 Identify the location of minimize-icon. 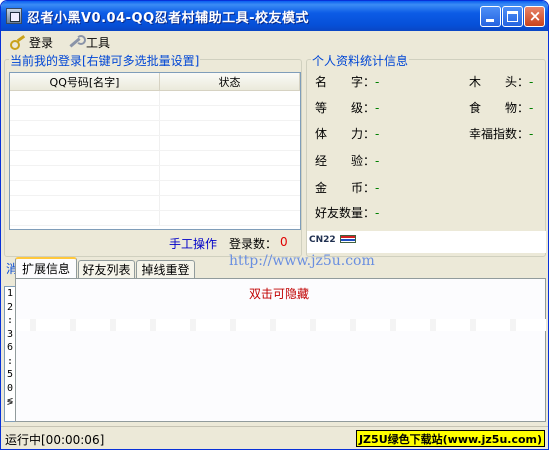
(490, 20).